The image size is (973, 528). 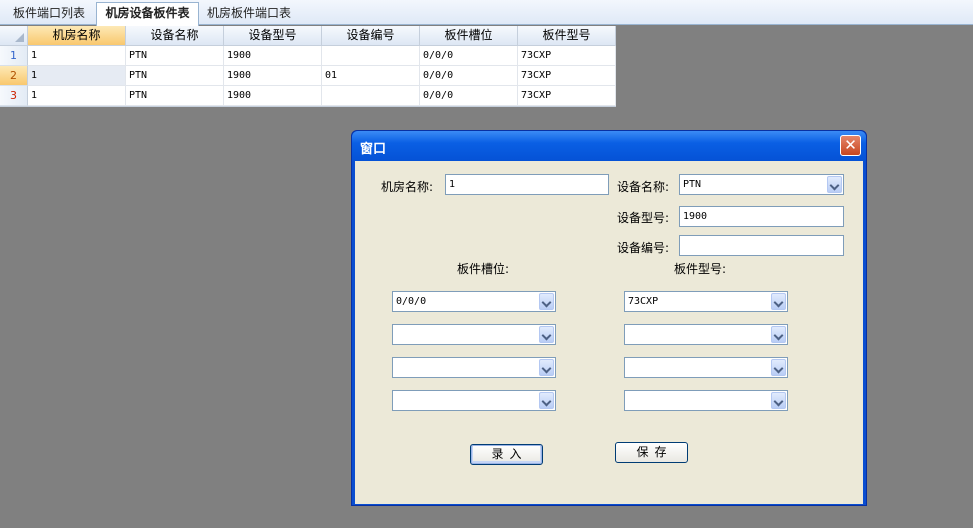 I want to click on dialog-titlebar: 窗口 ✕, so click(x=609, y=146).